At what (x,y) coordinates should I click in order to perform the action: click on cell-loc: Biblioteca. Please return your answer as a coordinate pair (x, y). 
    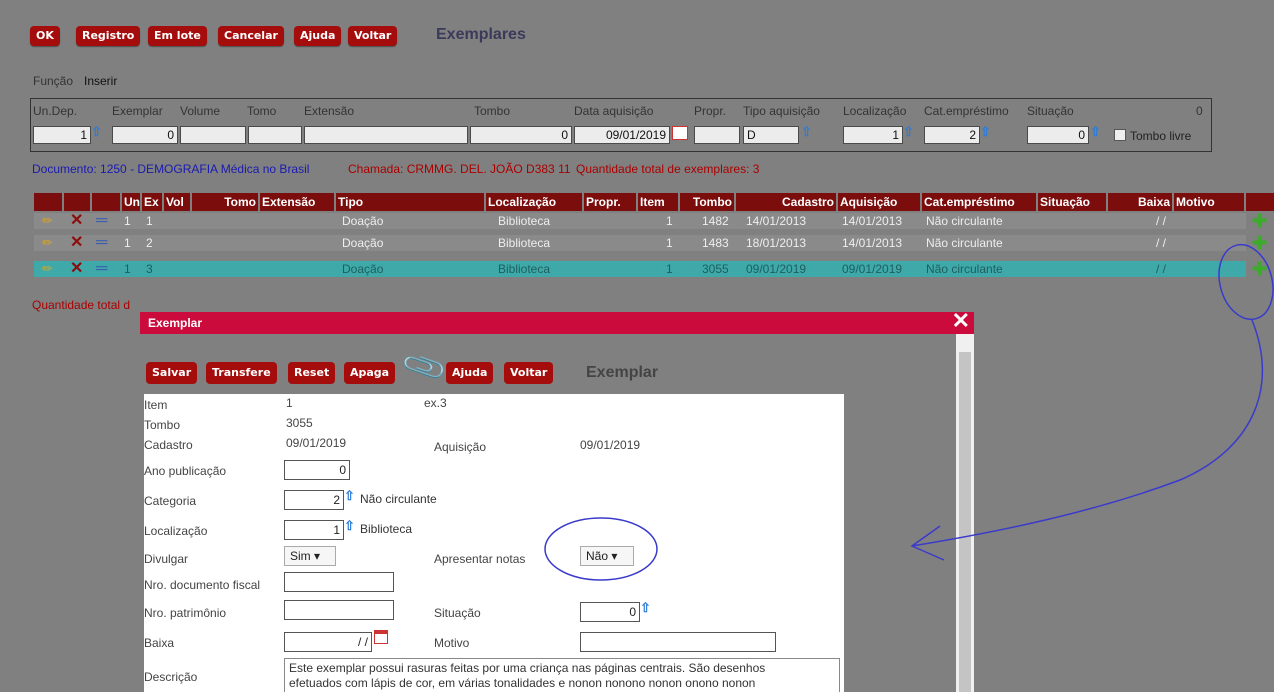
    Looking at the image, I should click on (524, 221).